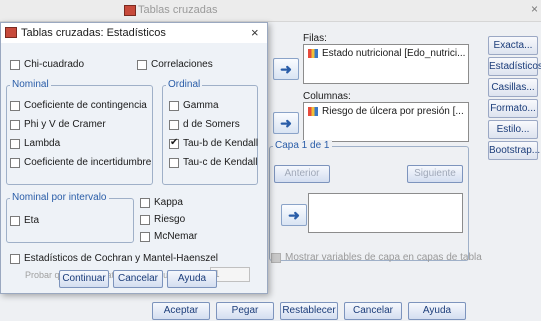  I want to click on pegar-button: Pegar, so click(245, 311).